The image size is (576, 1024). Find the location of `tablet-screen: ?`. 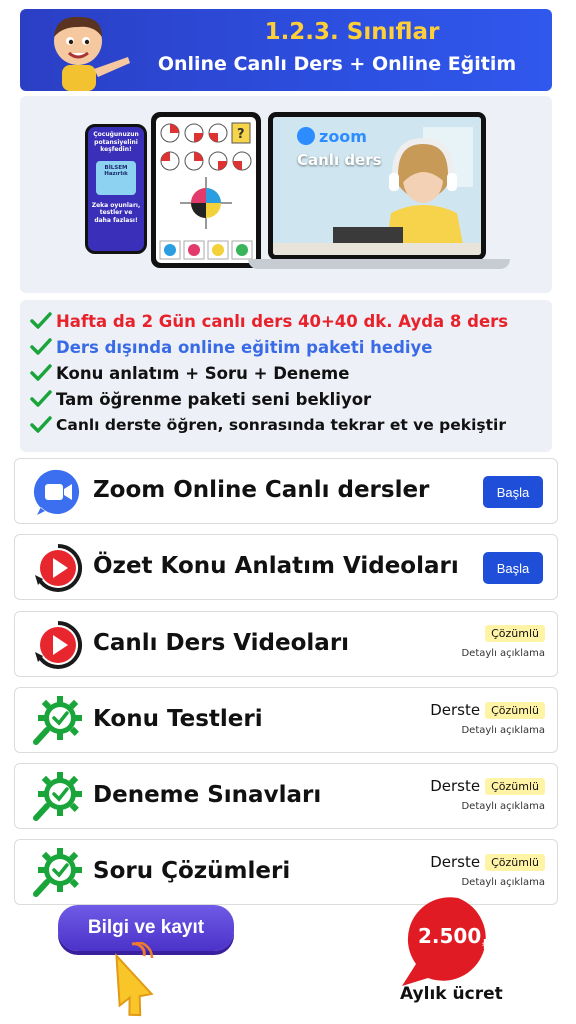

tablet-screen: ? is located at coordinates (206, 190).